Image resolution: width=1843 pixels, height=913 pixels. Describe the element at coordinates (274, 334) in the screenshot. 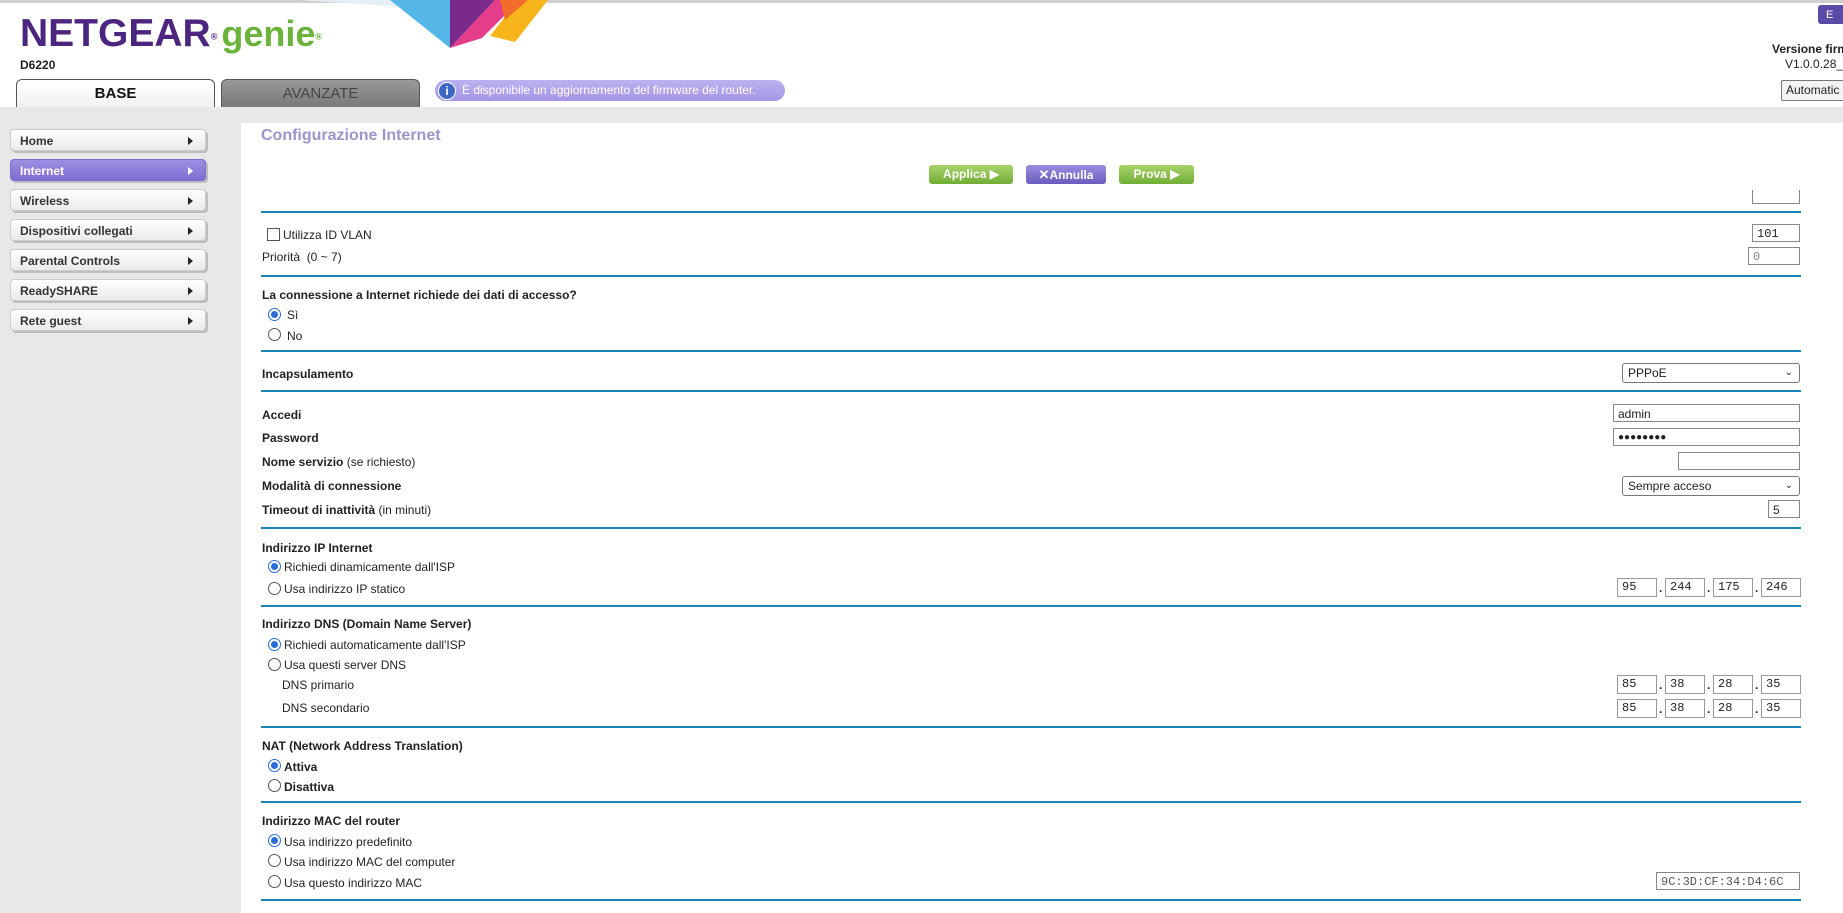

I see `login-required-no-radio` at that location.